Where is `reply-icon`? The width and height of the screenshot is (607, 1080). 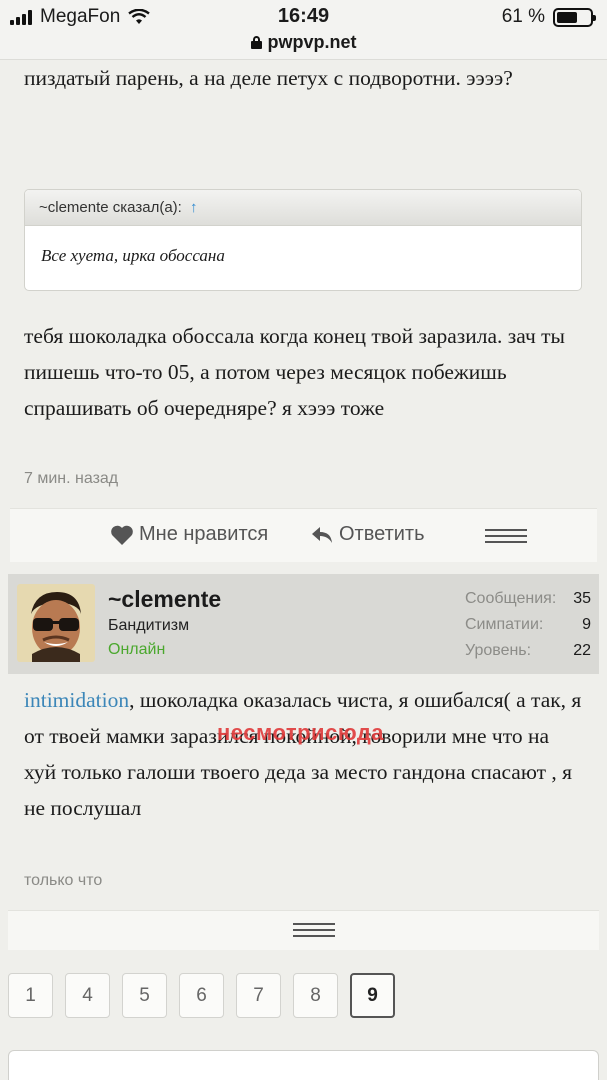
reply-icon is located at coordinates (322, 534).